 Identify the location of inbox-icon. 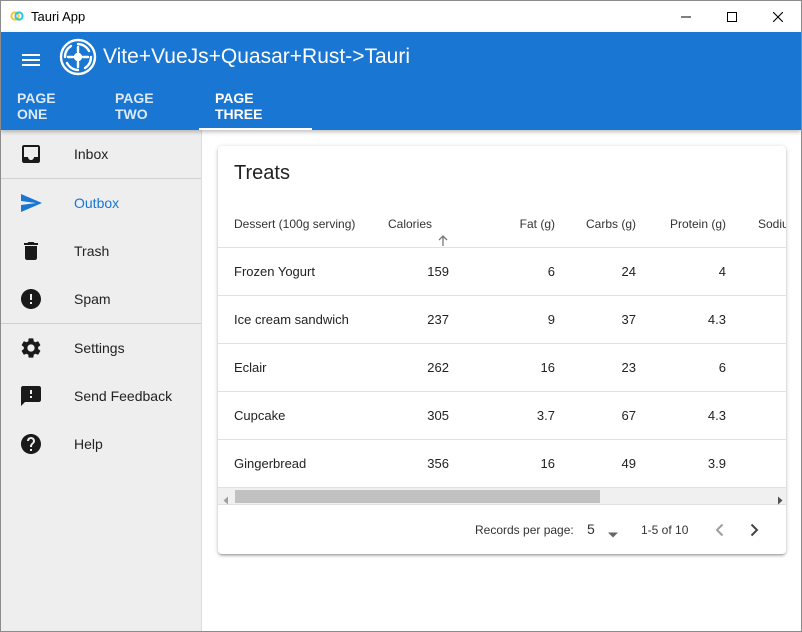
(31, 154).